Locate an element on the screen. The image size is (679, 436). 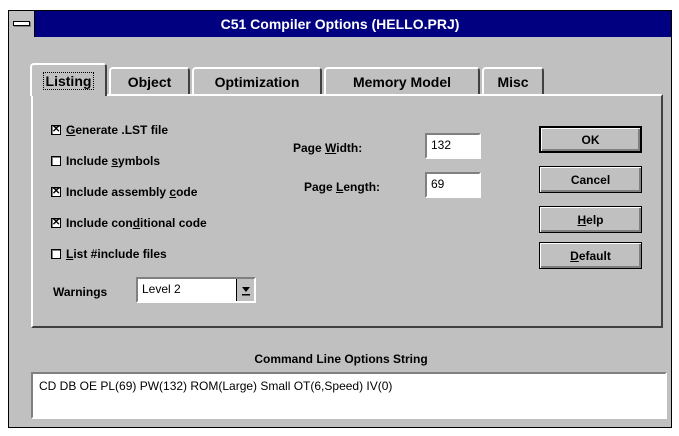
tab-label: Optimization is located at coordinates (257, 81).